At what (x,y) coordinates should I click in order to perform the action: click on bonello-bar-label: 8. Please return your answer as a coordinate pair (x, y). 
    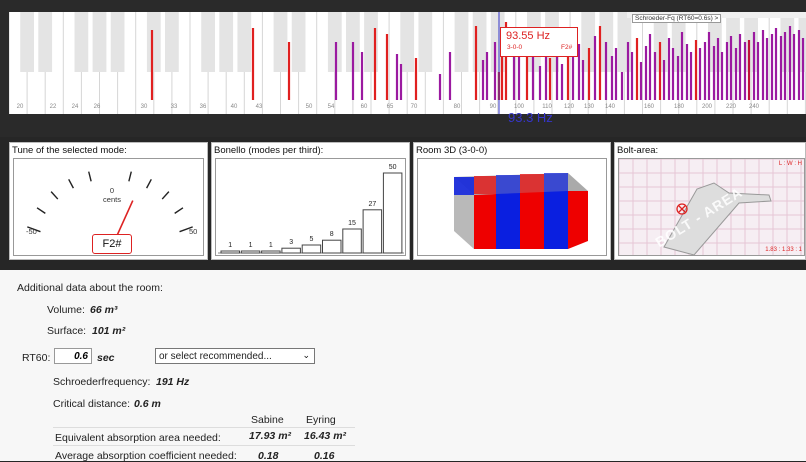
    Looking at the image, I should click on (332, 234).